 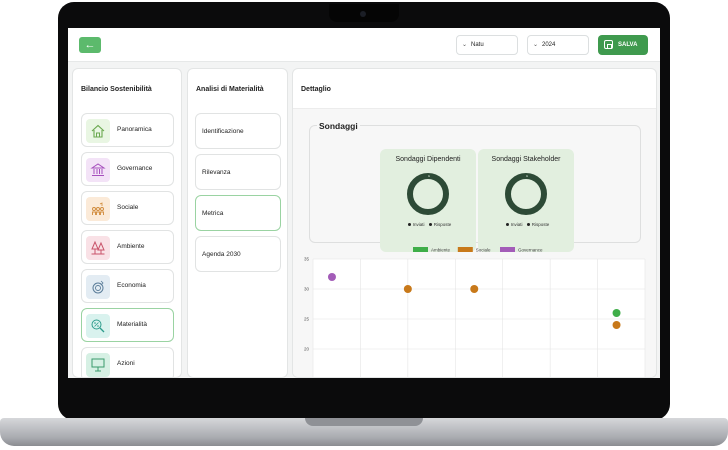 I want to click on submenu-item-metrica: Metrica, so click(x=238, y=213).